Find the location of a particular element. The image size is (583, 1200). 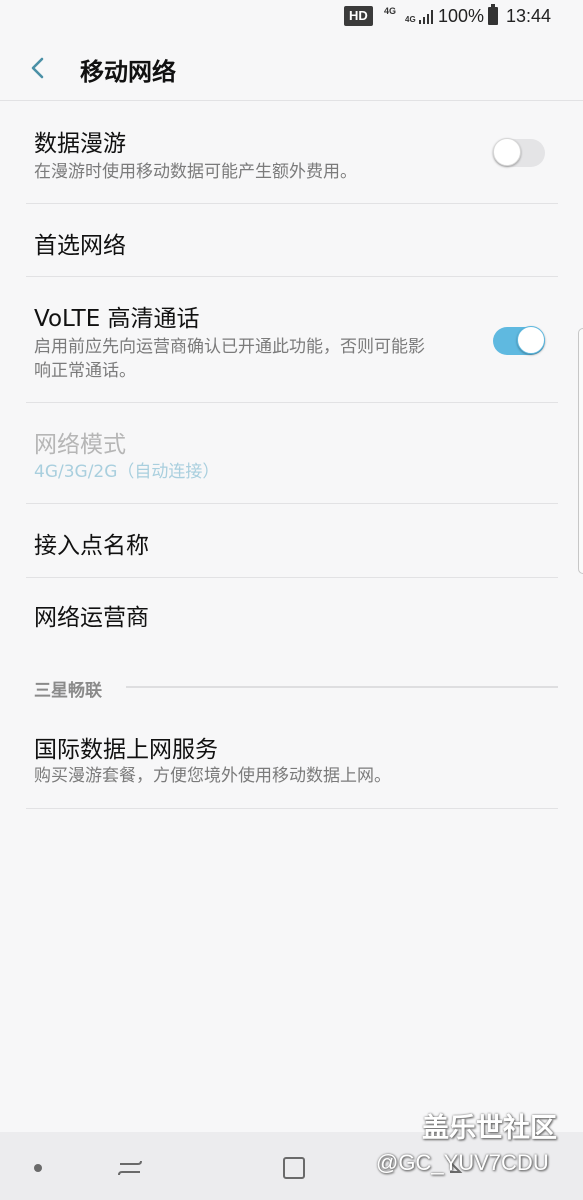

data-roaming-toggle is located at coordinates (519, 152).